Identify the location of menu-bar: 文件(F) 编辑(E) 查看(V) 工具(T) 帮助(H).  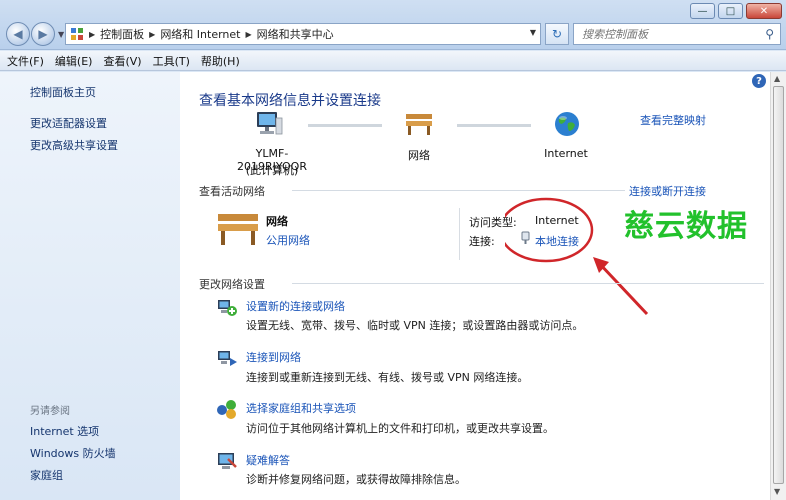
(393, 61).